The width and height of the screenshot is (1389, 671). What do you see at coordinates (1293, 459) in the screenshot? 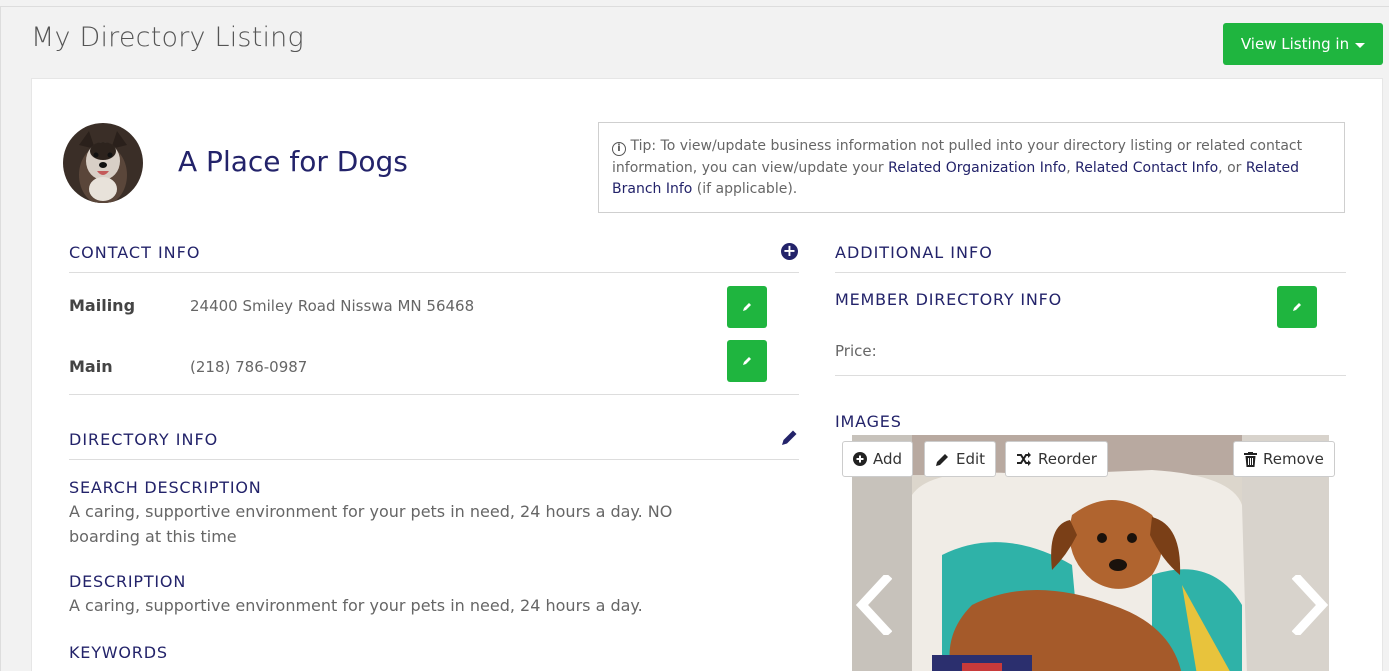
I see `remove-image-label: Remove` at bounding box center [1293, 459].